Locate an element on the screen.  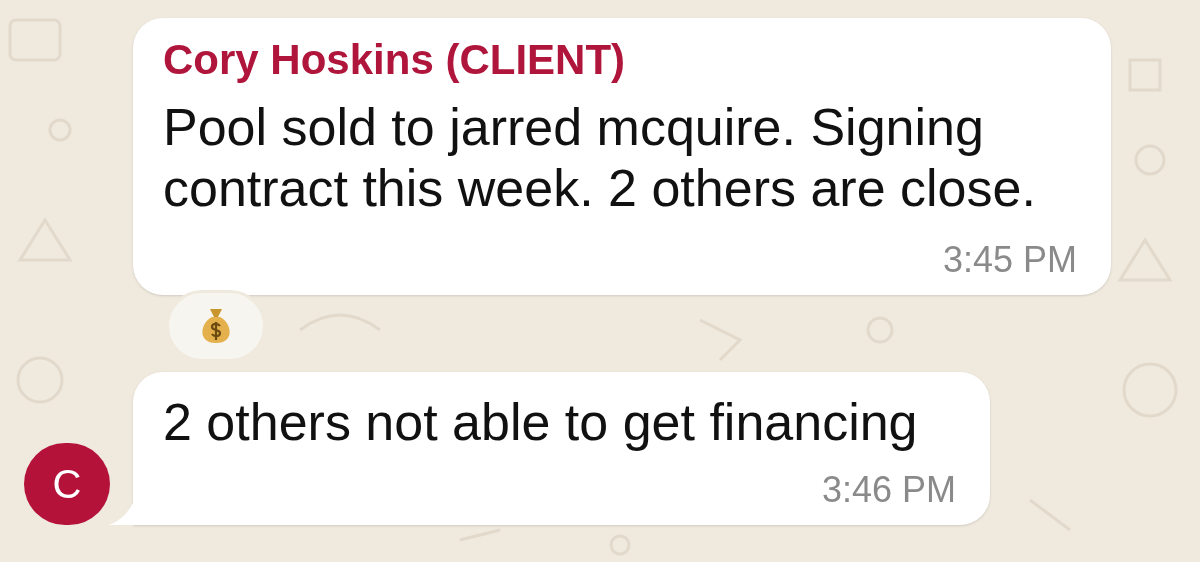
avatar: C is located at coordinates (67, 484).